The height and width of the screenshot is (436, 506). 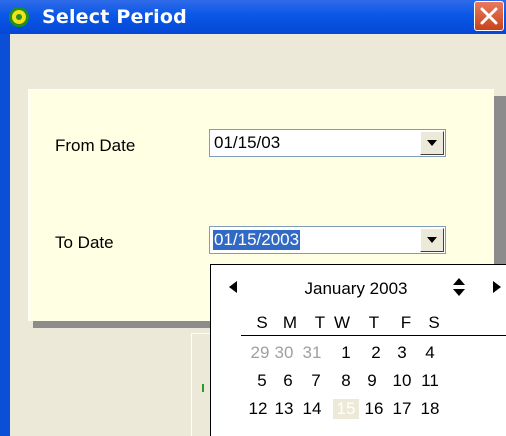 I want to click on calendar-day: 16, so click(x=374, y=409).